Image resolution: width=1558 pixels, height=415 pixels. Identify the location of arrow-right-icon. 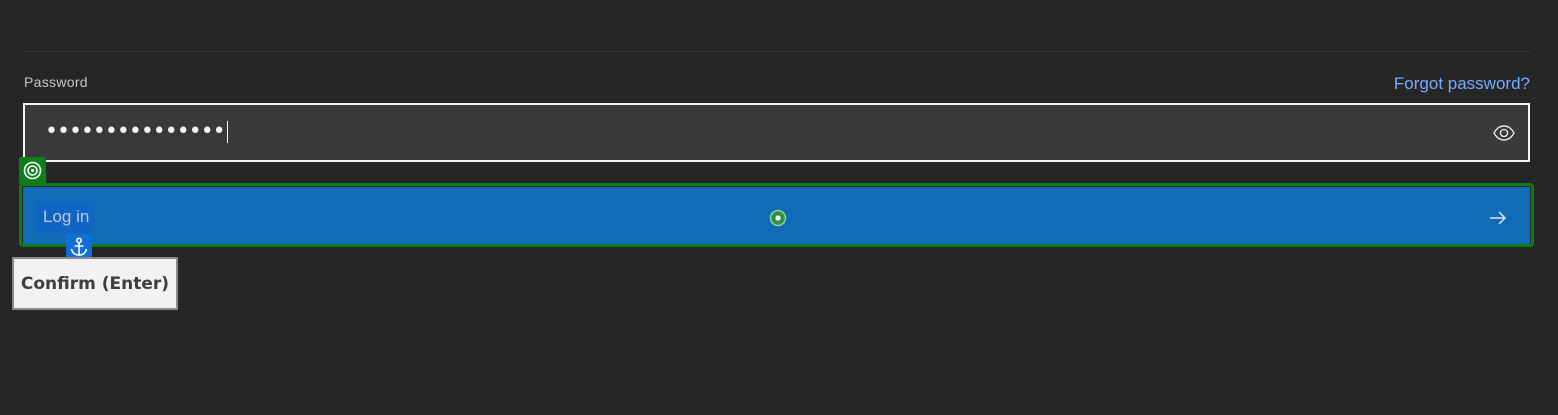
(1498, 218).